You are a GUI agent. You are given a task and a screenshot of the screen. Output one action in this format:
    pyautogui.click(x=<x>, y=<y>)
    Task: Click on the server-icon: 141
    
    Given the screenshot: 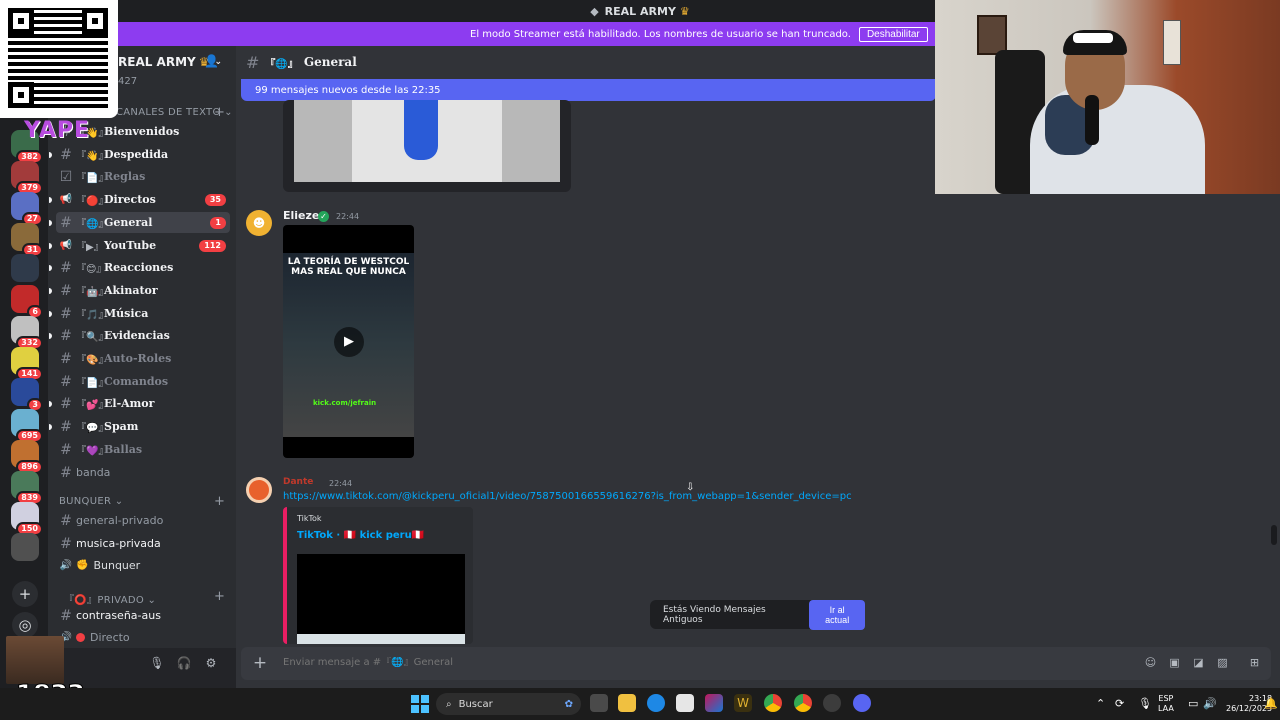 What is the action you would take?
    pyautogui.click(x=27, y=364)
    